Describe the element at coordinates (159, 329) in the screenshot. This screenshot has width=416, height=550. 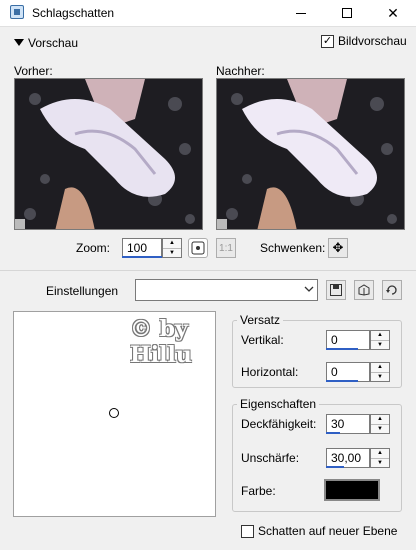
I see `watermark-line-1: © by` at that location.